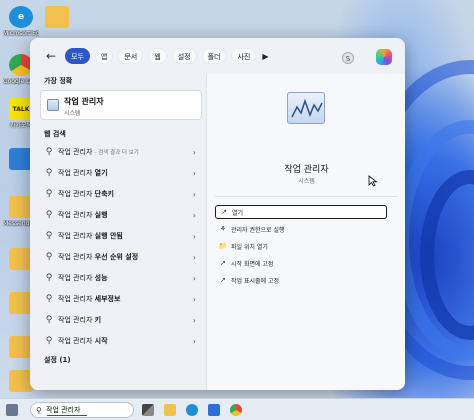 Image resolution: width=474 pixels, height=420 pixels. I want to click on store-icon, so click(214, 410).